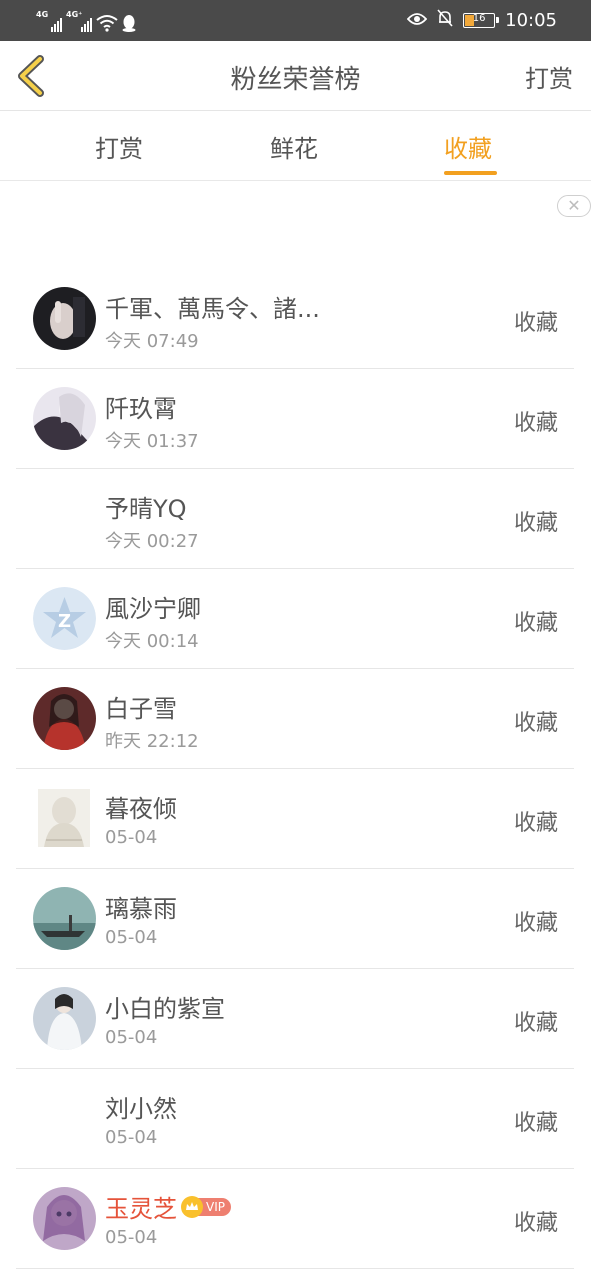  Describe the element at coordinates (152, 741) in the screenshot. I see `fan-date: 昨天 22:12` at that location.